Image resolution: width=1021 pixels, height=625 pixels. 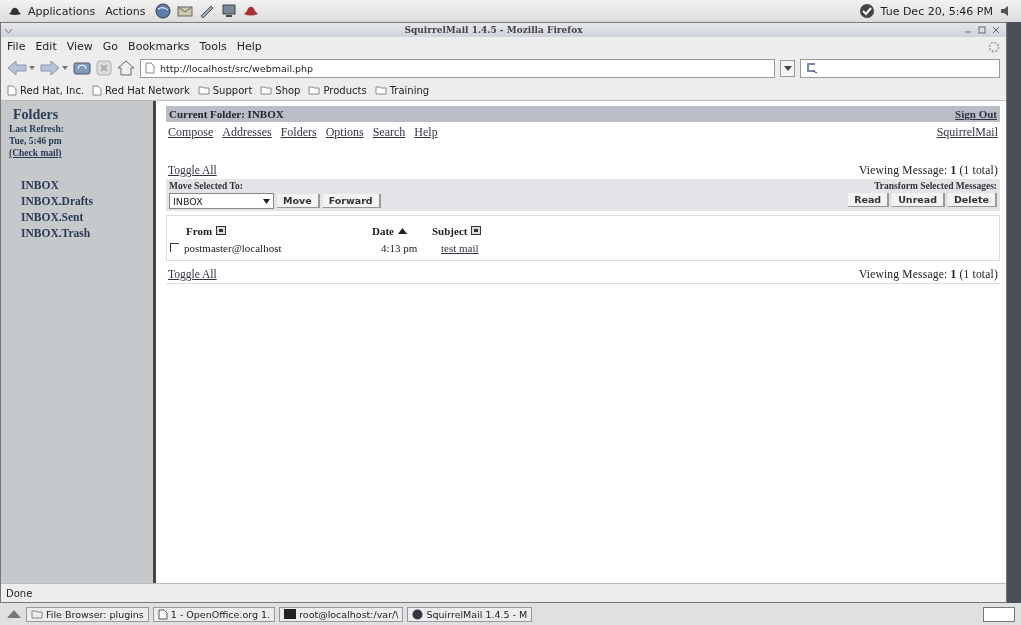 I want to click on close-button, so click(x=996, y=30).